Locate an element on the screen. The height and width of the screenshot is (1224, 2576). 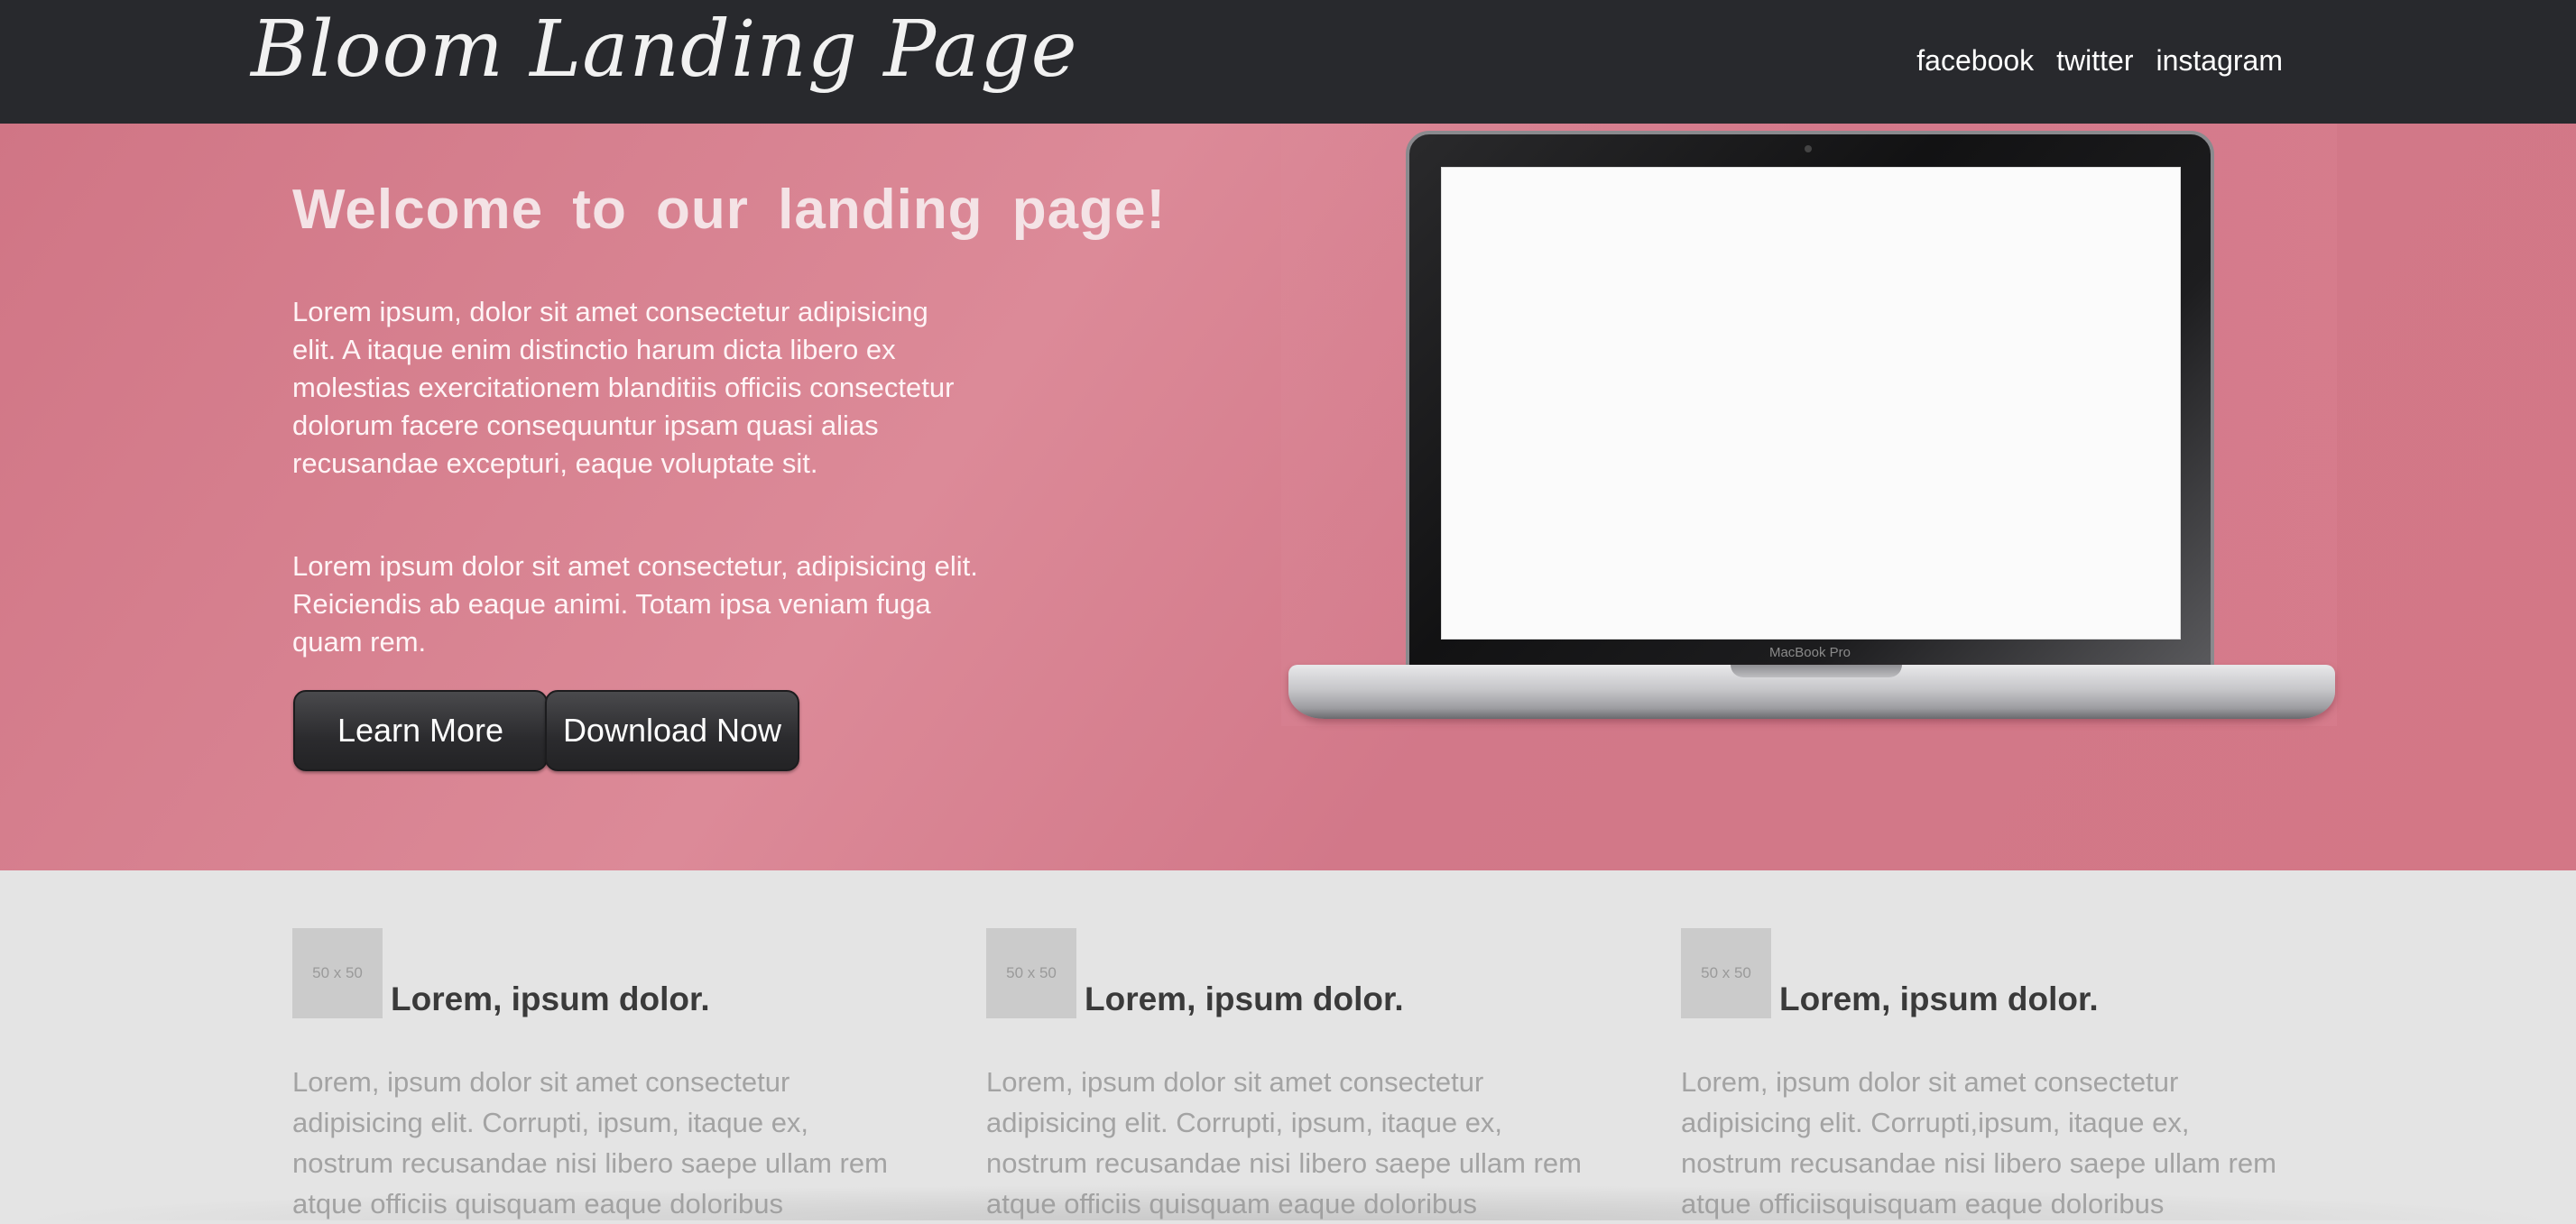
laptop-screen is located at coordinates (1811, 403).